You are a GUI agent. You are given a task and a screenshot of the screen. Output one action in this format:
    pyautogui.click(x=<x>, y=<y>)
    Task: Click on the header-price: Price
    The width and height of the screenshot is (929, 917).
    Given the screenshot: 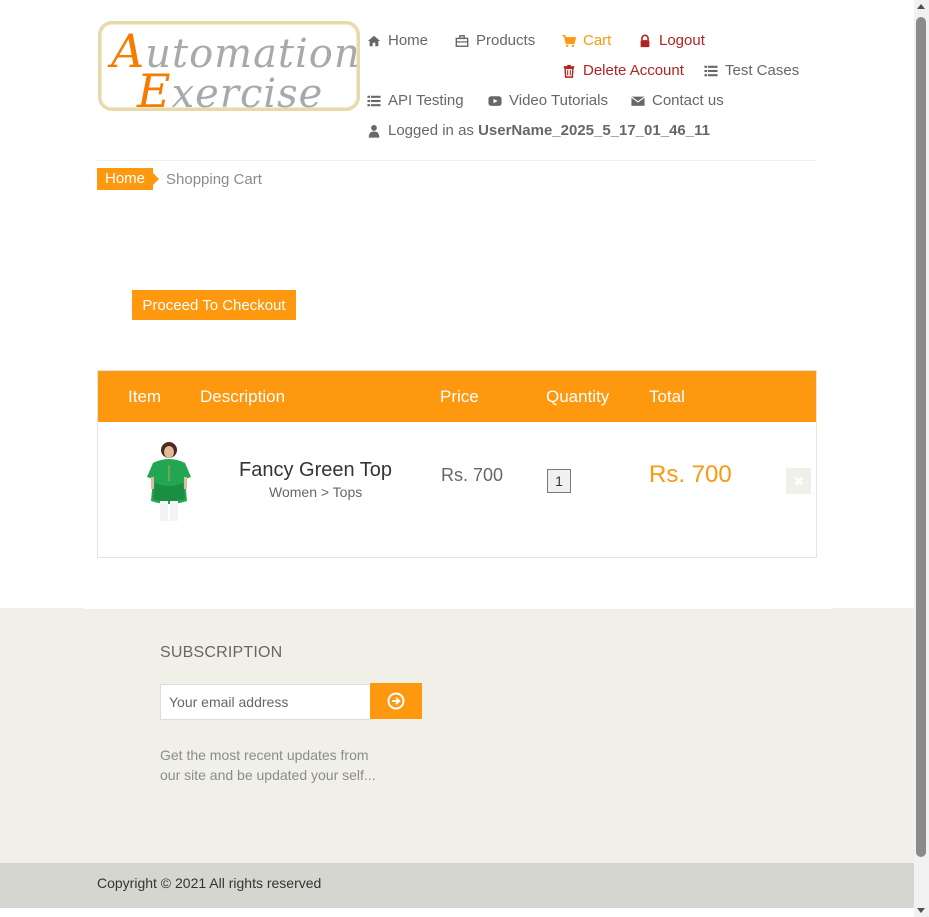 What is the action you would take?
    pyautogui.click(x=459, y=396)
    